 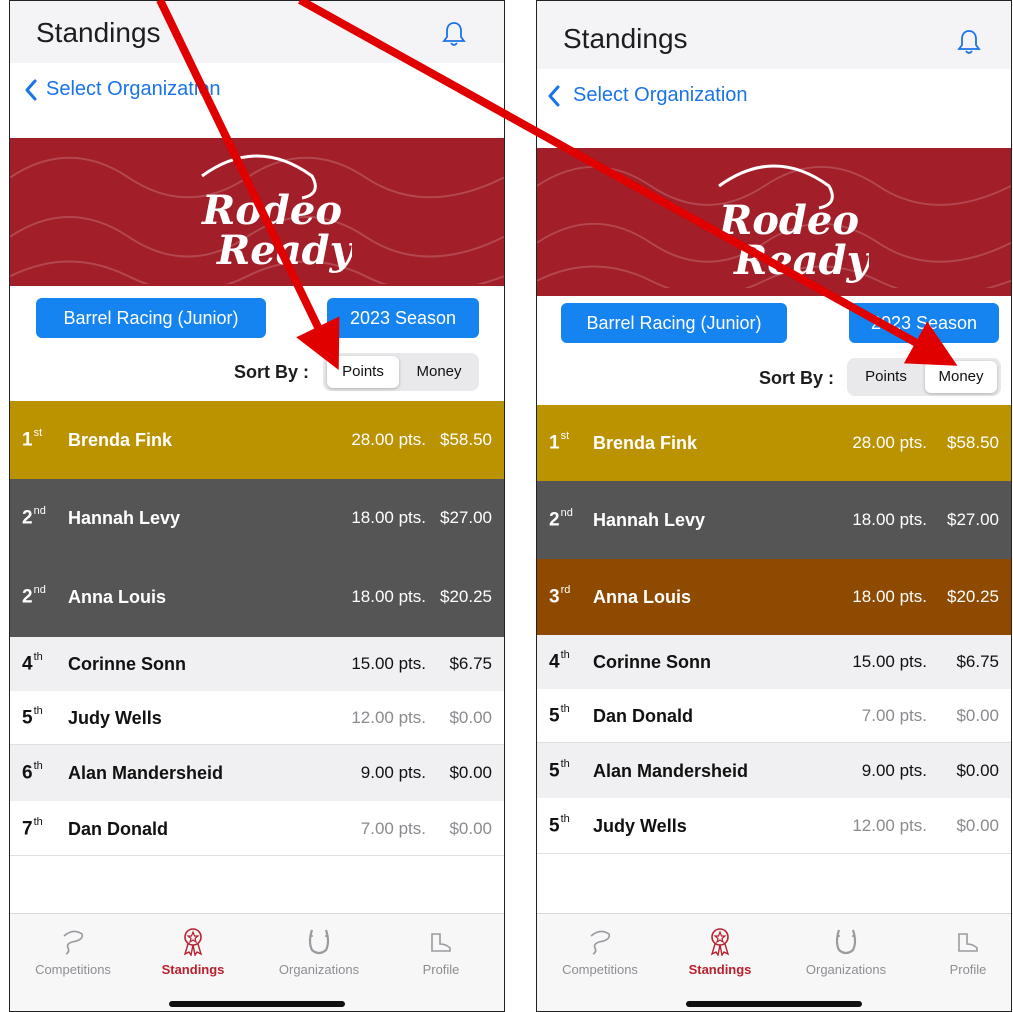 What do you see at coordinates (73, 969) in the screenshot?
I see `tab-label: Competitions` at bounding box center [73, 969].